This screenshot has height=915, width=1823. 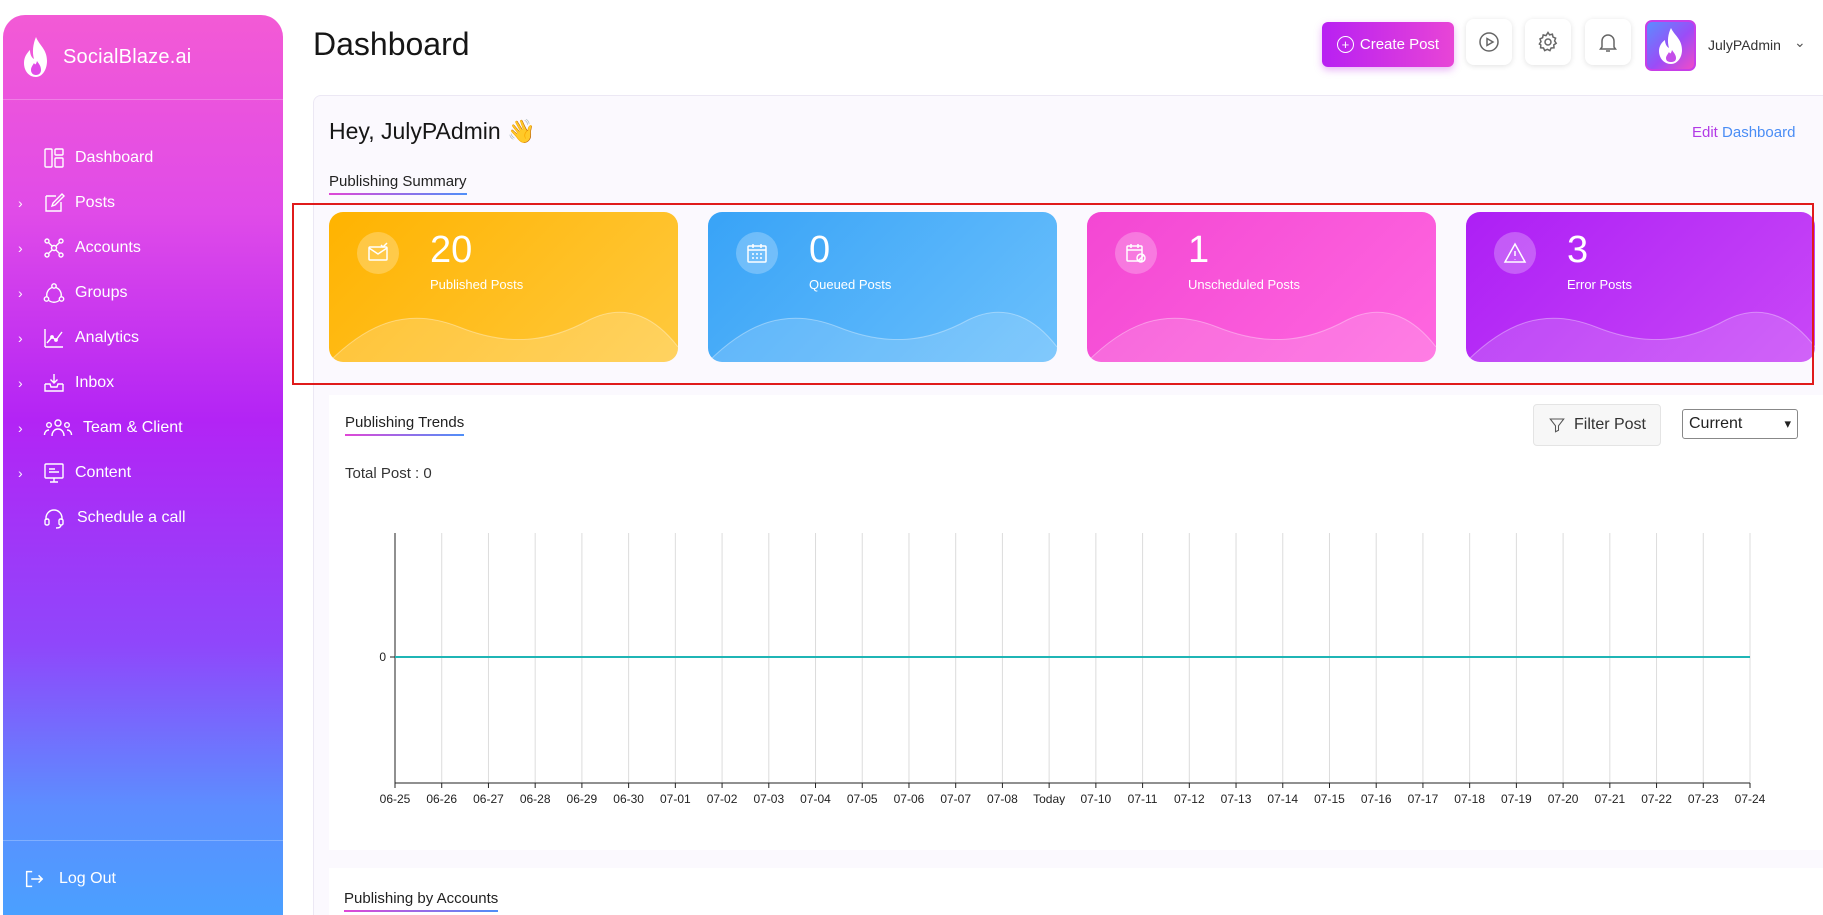 What do you see at coordinates (1750, 798) in the screenshot?
I see `x-tick-label: 07-24` at bounding box center [1750, 798].